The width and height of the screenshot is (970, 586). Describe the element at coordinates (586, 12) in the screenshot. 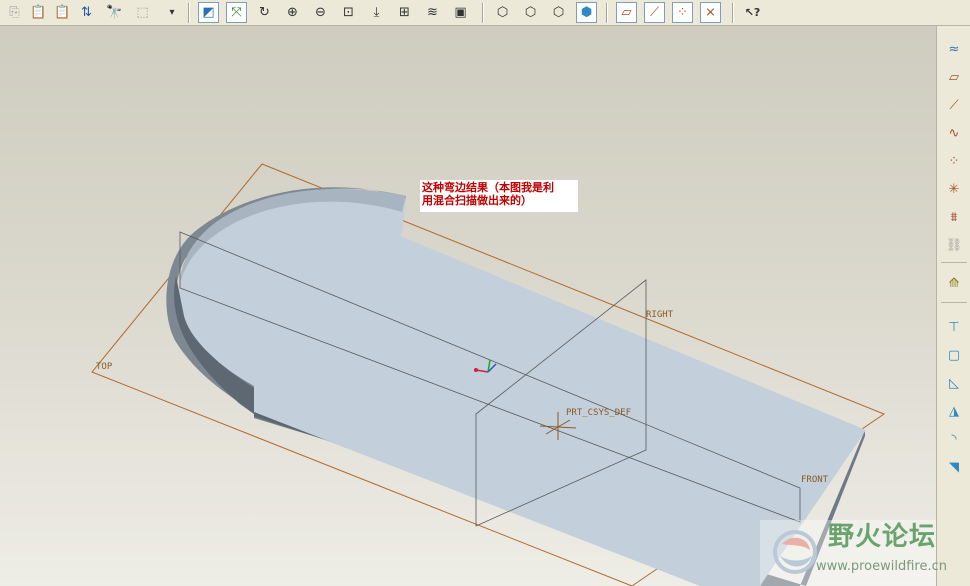

I see `shading-icon: ⬢` at that location.